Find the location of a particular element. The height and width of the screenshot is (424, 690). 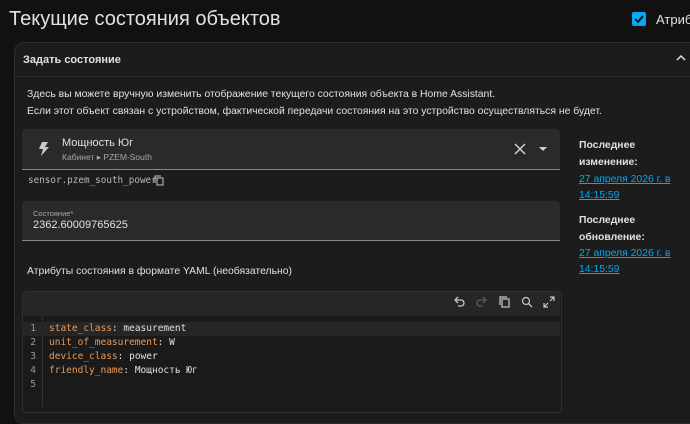

line-number: 5 is located at coordinates (33, 384).